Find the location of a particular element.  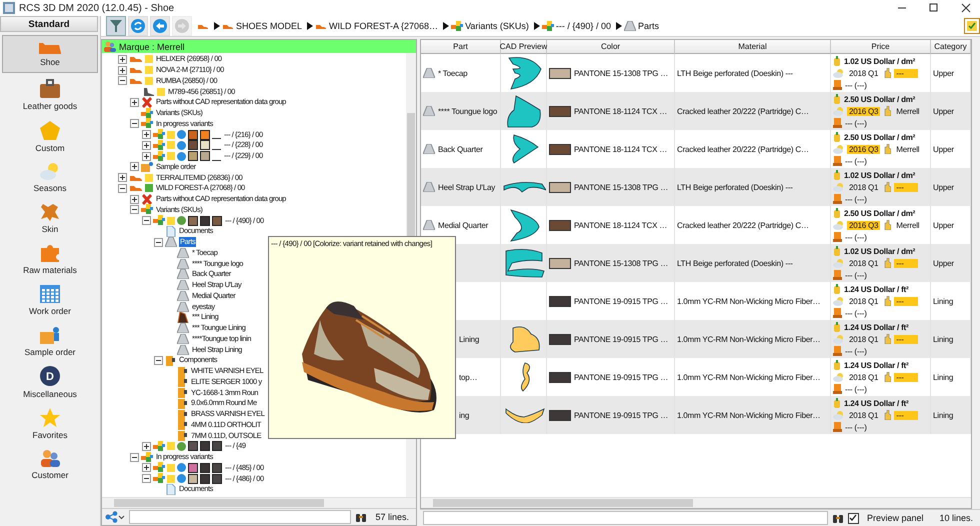

category-label: Lining is located at coordinates (943, 339).